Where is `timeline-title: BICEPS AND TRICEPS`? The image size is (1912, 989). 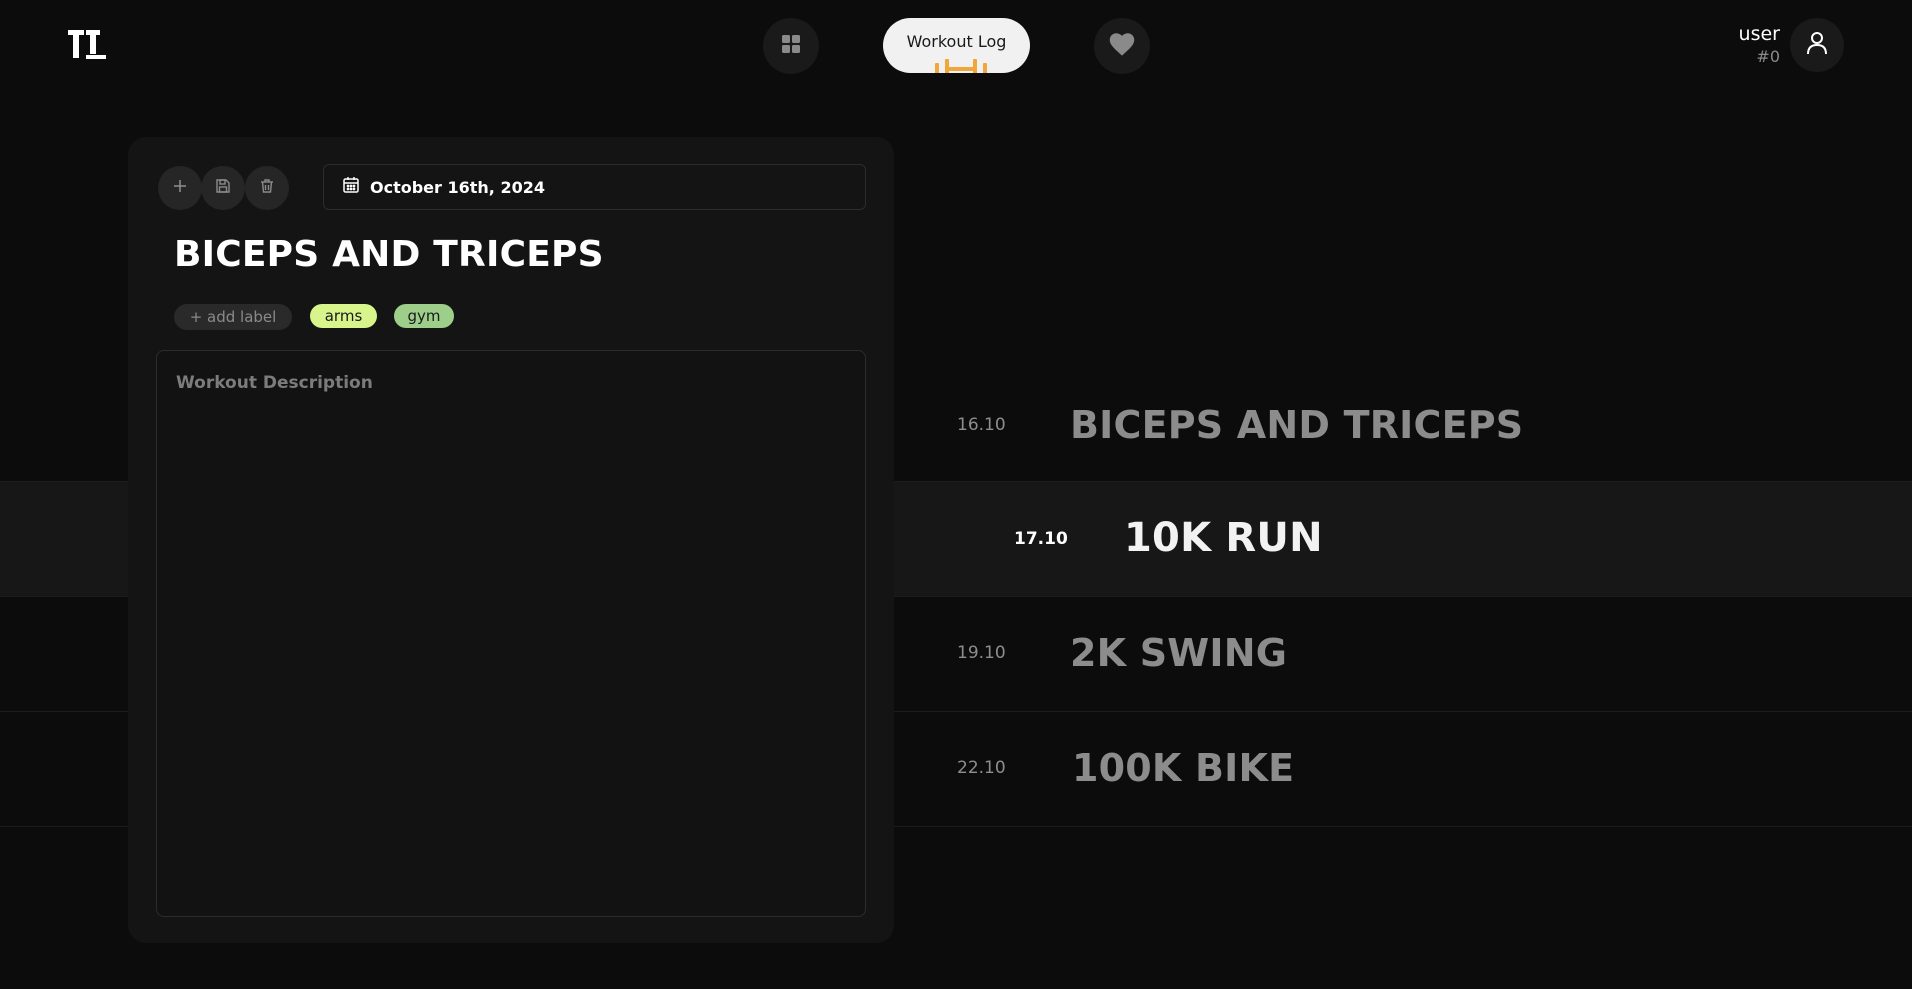 timeline-title: BICEPS AND TRICEPS is located at coordinates (1297, 425).